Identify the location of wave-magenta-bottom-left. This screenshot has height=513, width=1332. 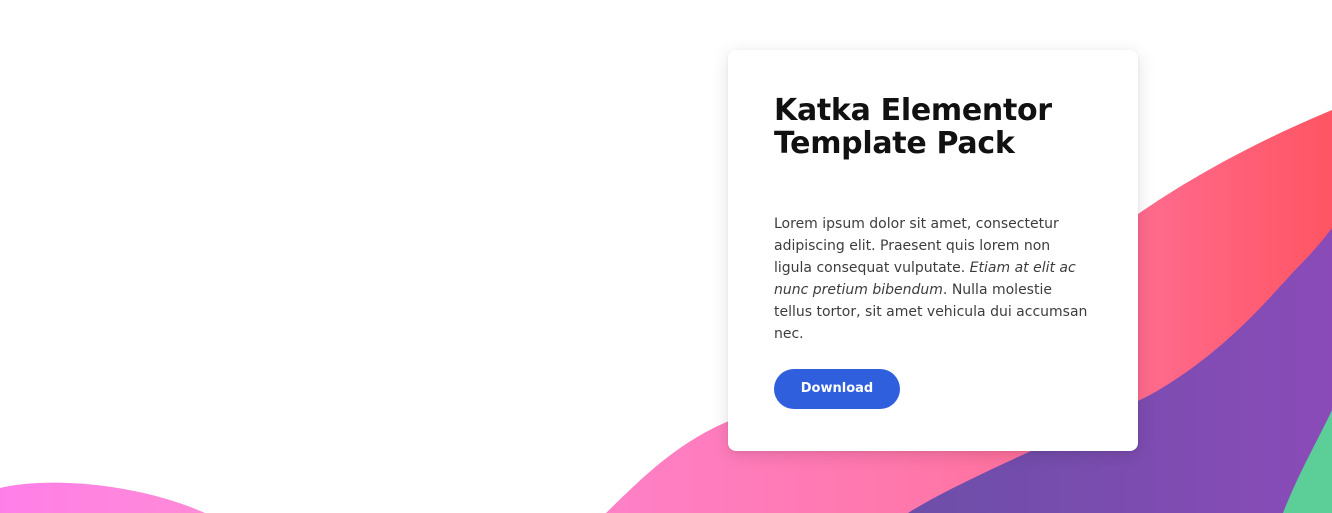
(102, 497).